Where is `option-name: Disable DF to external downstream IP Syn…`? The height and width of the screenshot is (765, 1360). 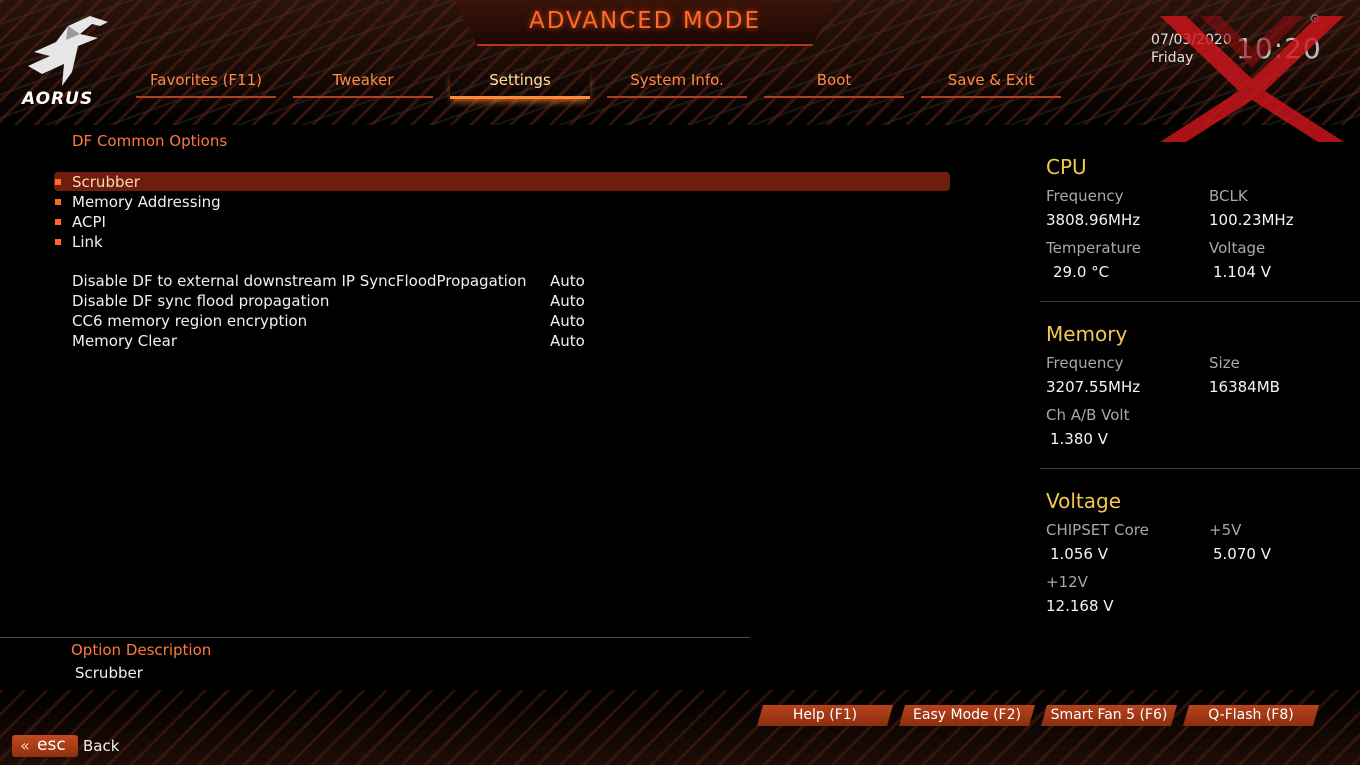 option-name: Disable DF to external downstream IP Syn… is located at coordinates (299, 281).